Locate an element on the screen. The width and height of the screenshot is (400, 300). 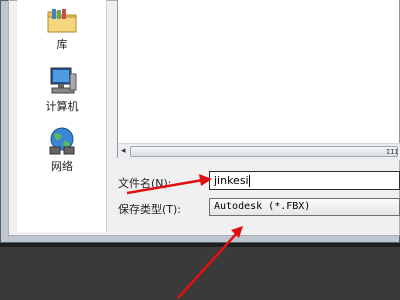
savetype-label: 保存类型(T): is located at coordinates (150, 209).